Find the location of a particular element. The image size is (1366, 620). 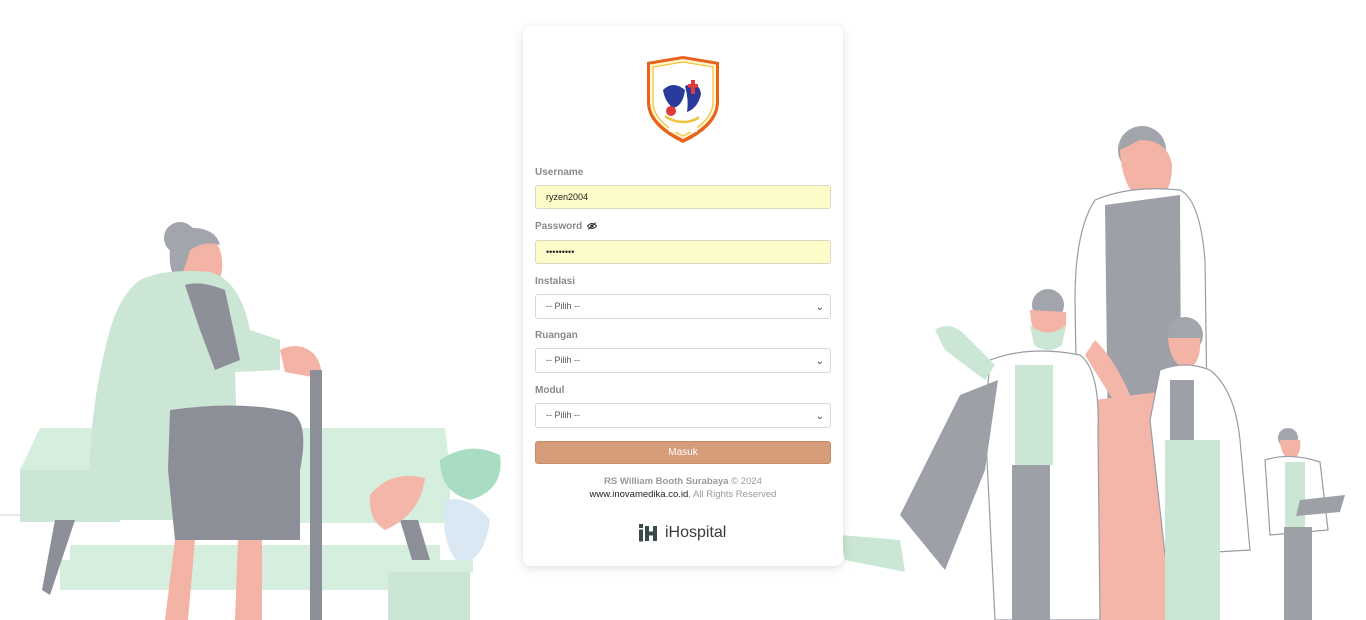

ihospital-brand: iHospital is located at coordinates (682, 533).